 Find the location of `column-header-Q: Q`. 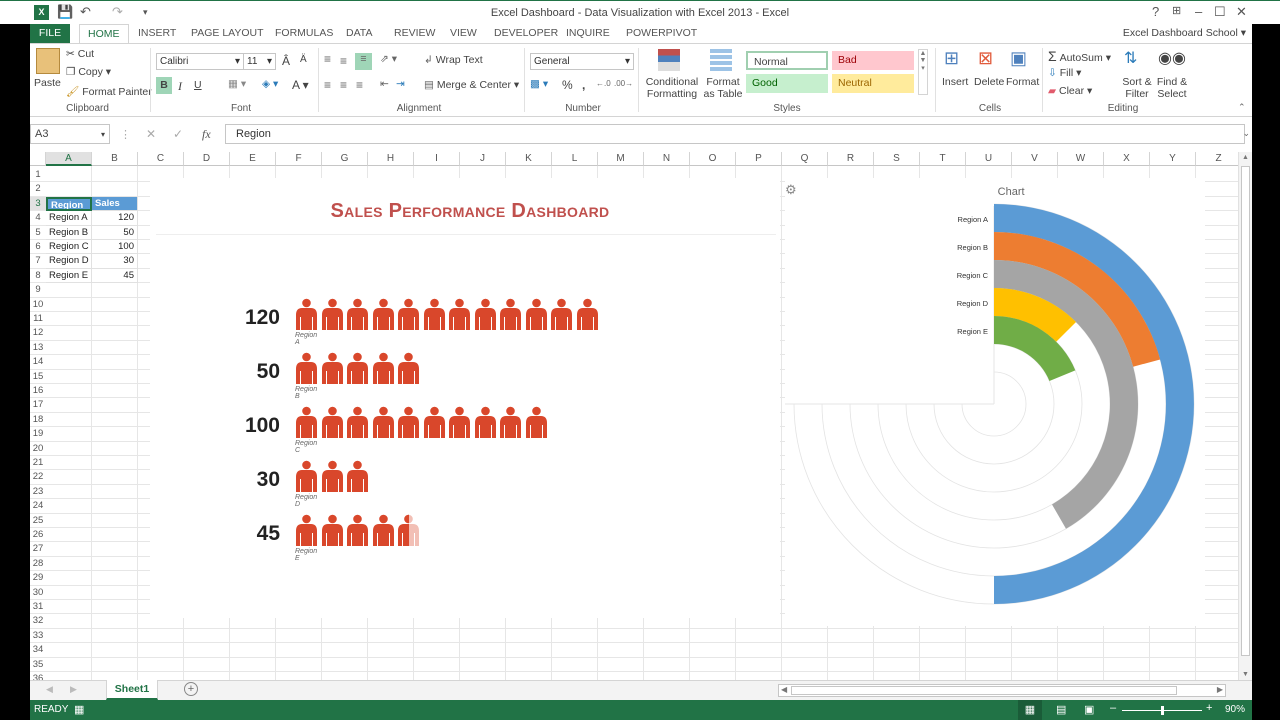

column-header-Q: Q is located at coordinates (805, 159).